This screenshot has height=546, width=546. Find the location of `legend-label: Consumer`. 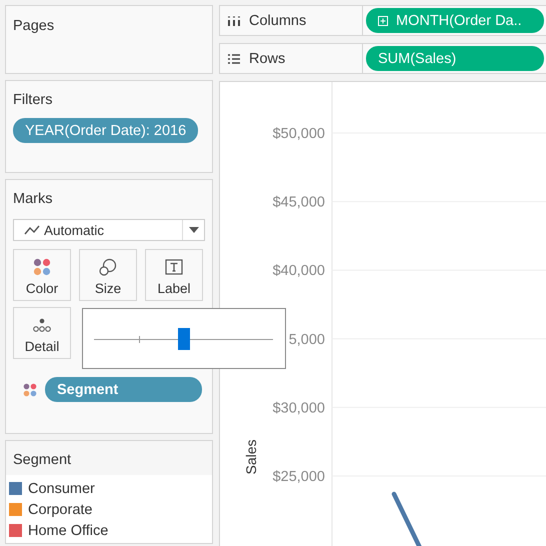

legend-label: Consumer is located at coordinates (61, 488).